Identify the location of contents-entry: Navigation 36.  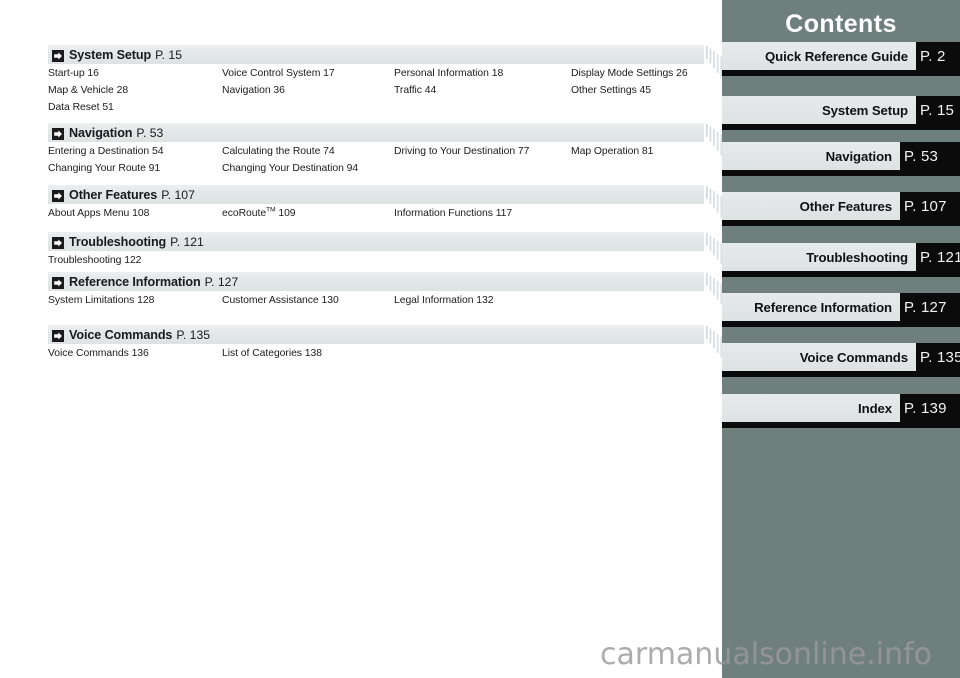
(308, 91).